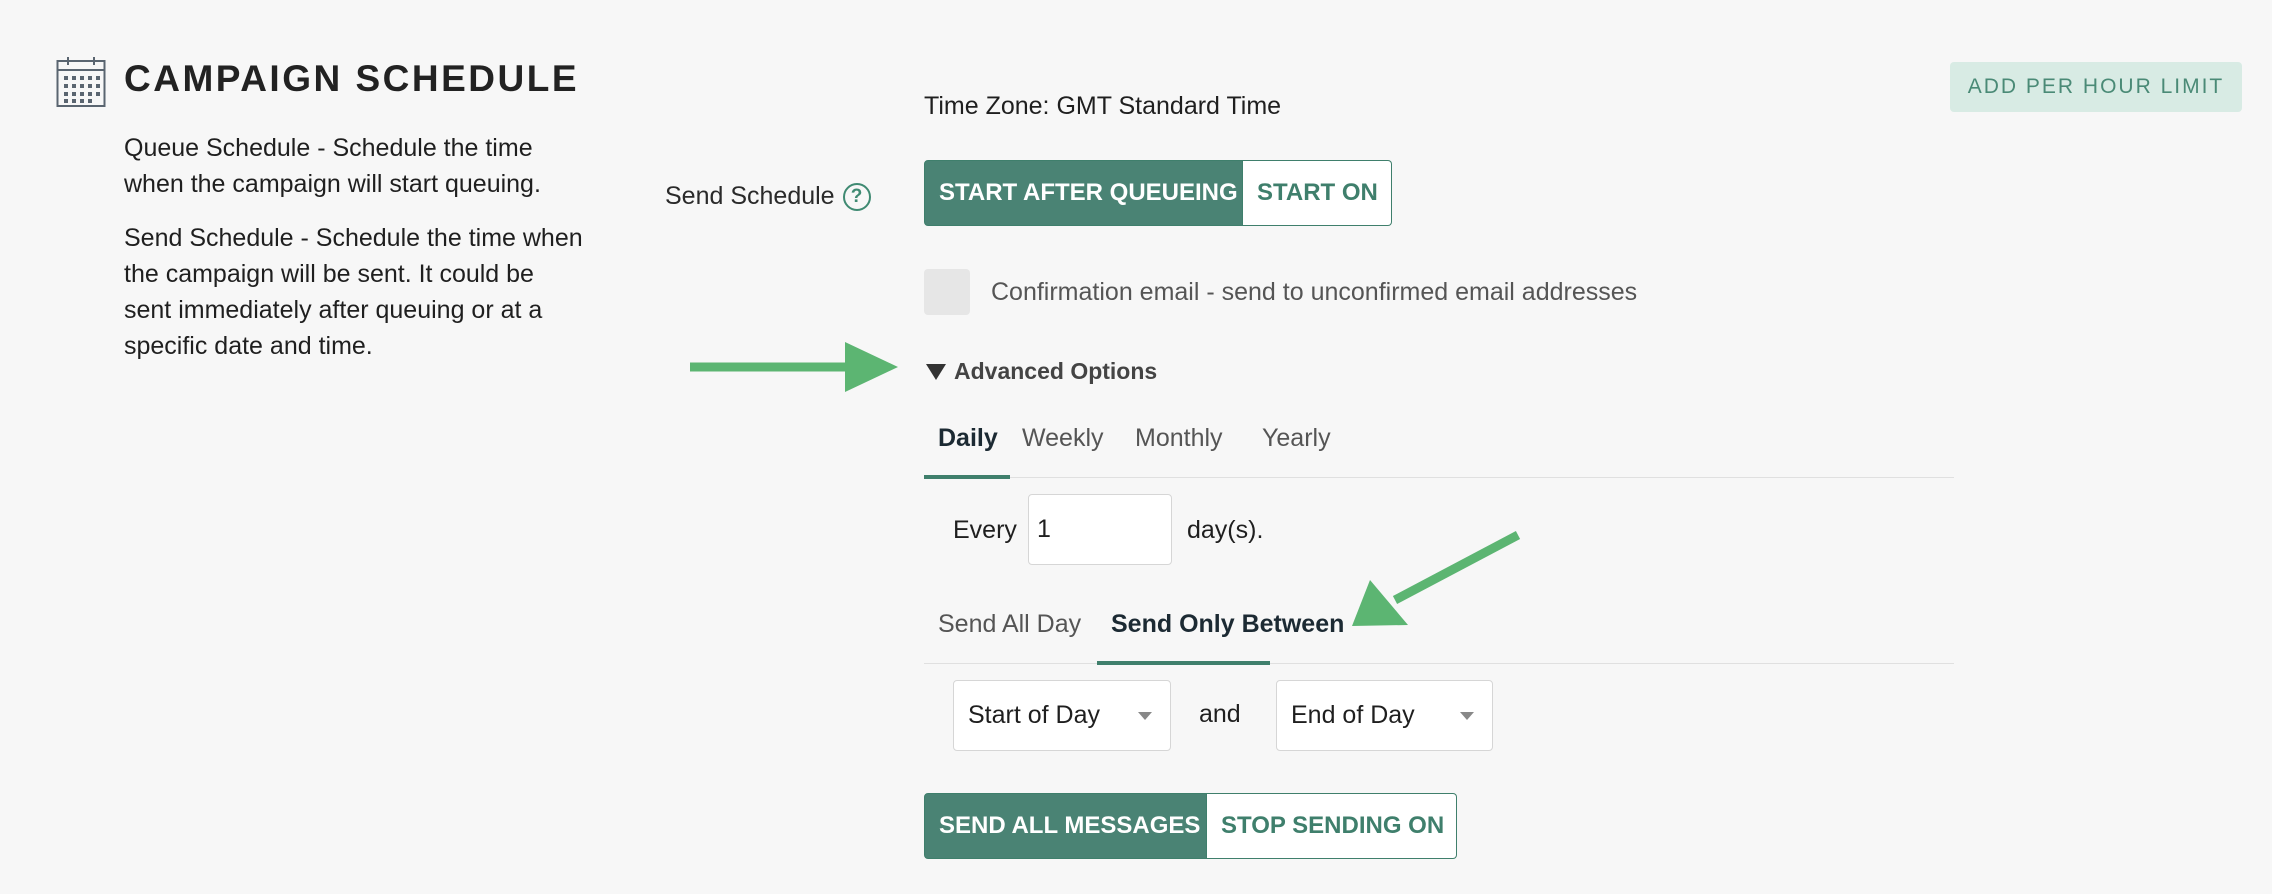 The width and height of the screenshot is (2272, 894). What do you see at coordinates (985, 530) in the screenshot?
I see `every-label: Every` at bounding box center [985, 530].